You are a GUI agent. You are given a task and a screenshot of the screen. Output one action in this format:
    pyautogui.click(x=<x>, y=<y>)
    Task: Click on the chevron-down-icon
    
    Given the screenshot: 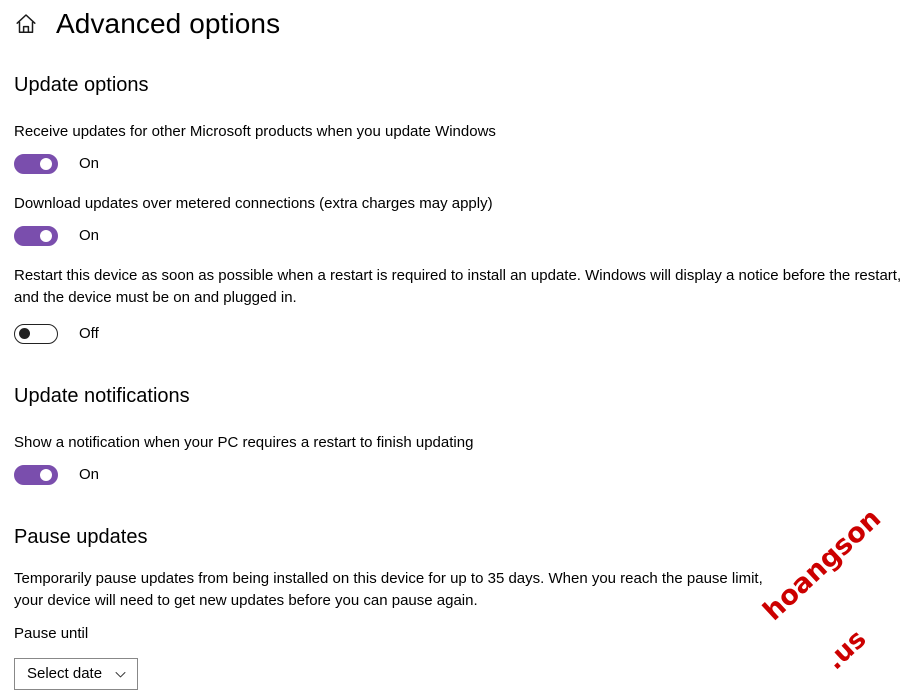 What is the action you would take?
    pyautogui.click(x=120, y=674)
    